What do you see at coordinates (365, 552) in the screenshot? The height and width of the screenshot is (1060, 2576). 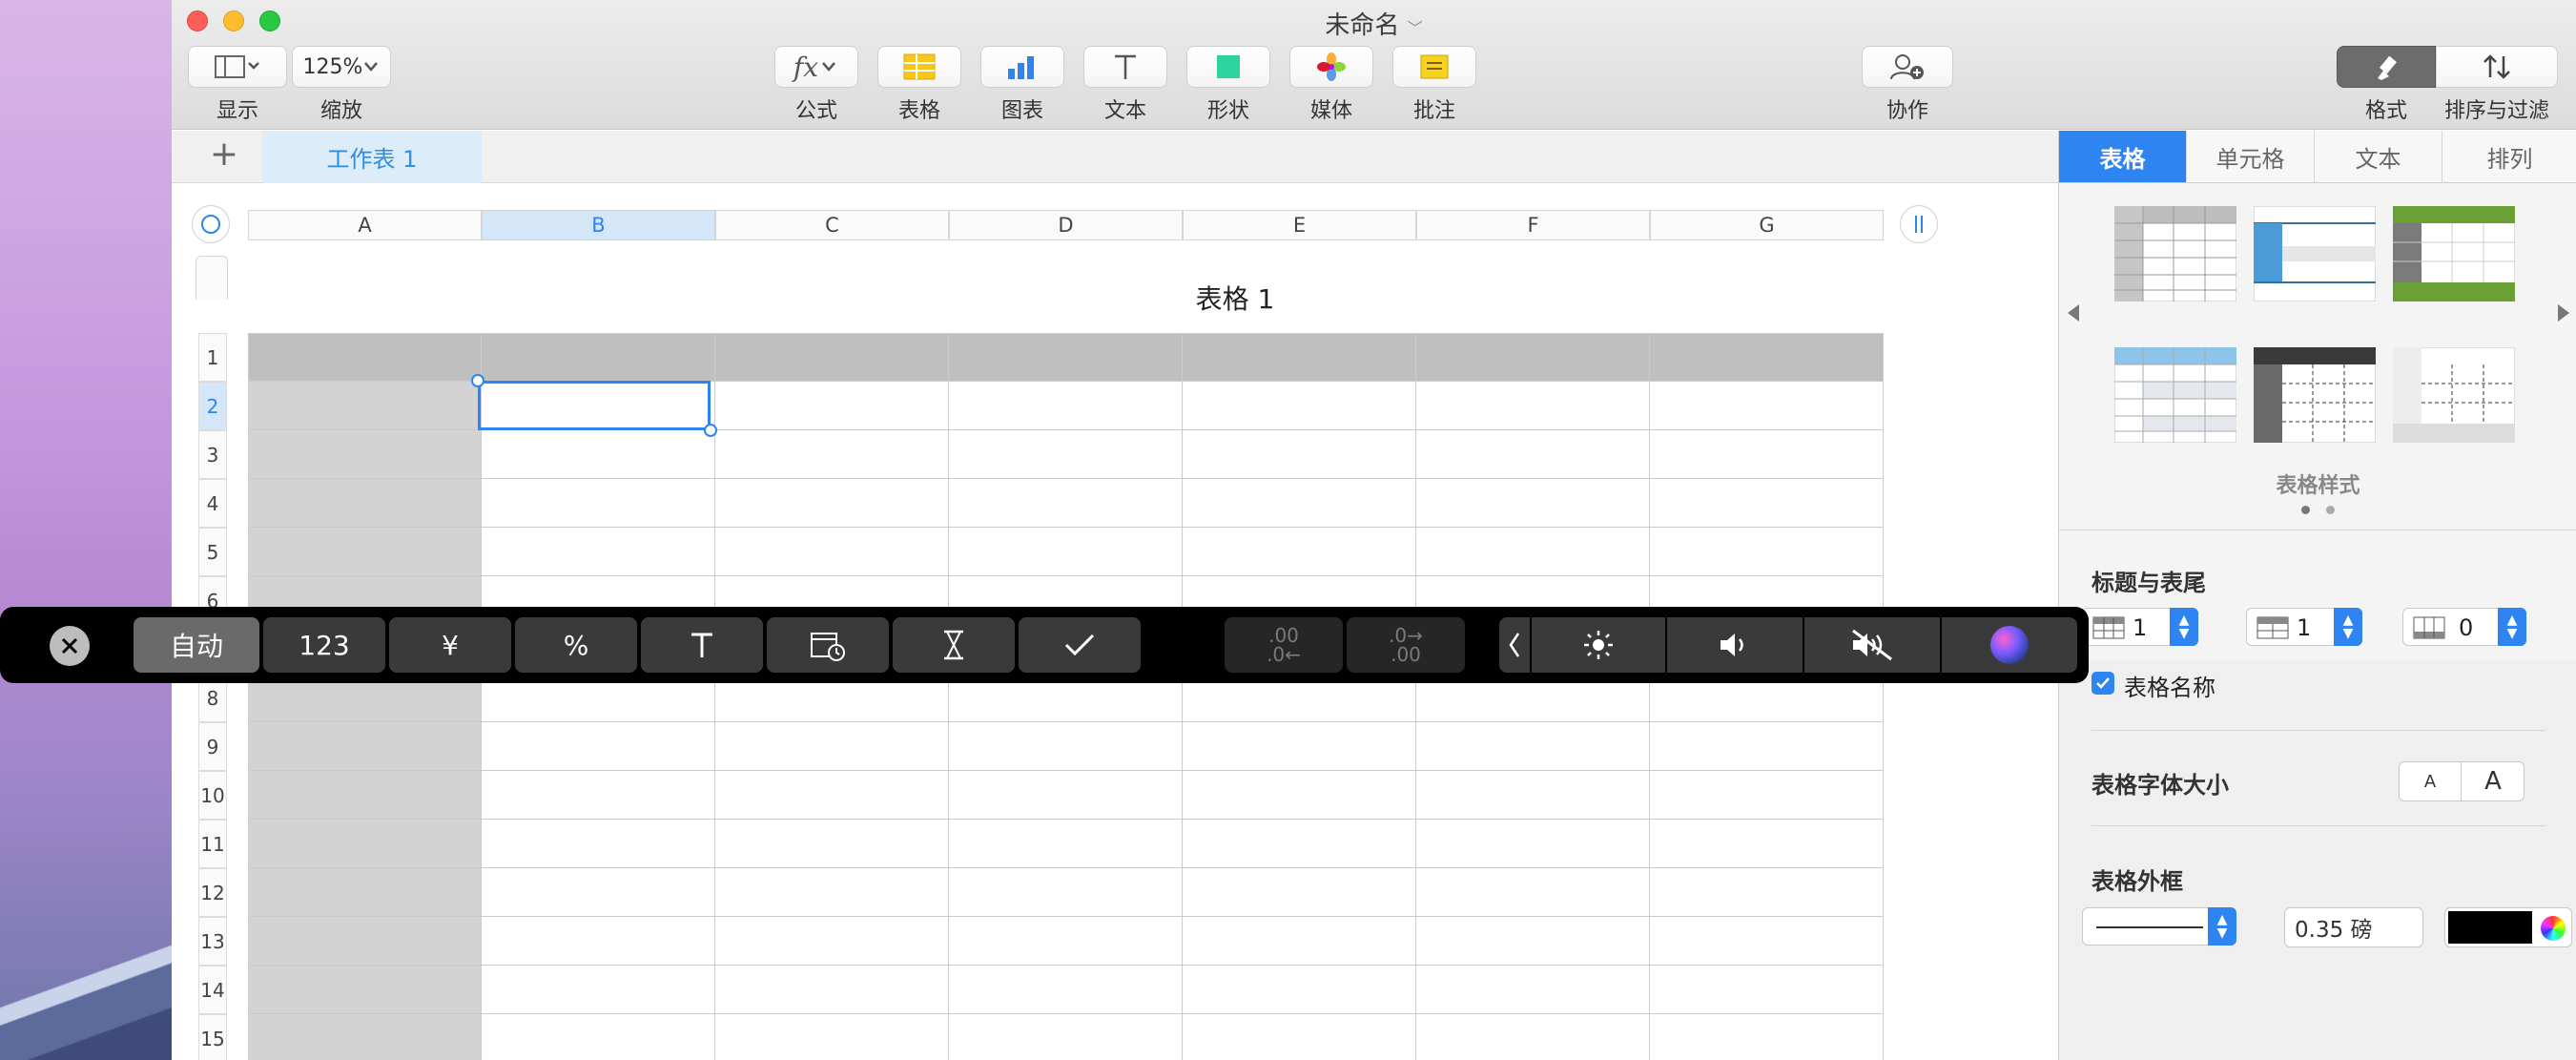 I see `table-cell-a5` at bounding box center [365, 552].